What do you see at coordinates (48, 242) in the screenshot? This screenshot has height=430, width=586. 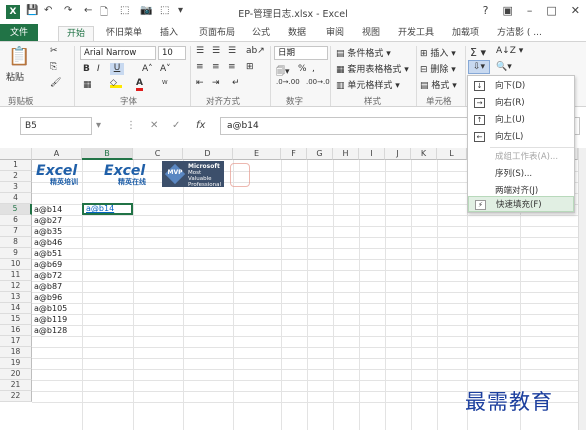 I see `cell-a8: a@b46` at bounding box center [48, 242].